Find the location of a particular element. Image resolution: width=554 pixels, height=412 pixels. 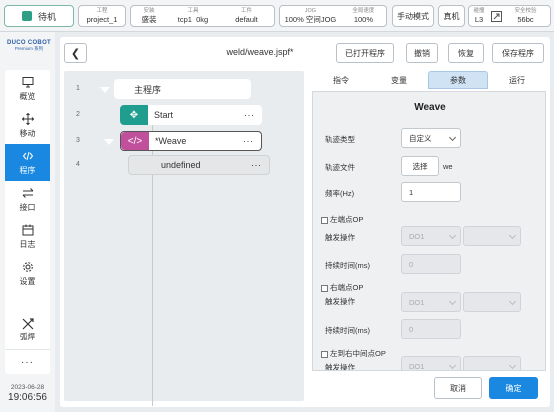

trigger-label-right: 触发操作 is located at coordinates (340, 301).